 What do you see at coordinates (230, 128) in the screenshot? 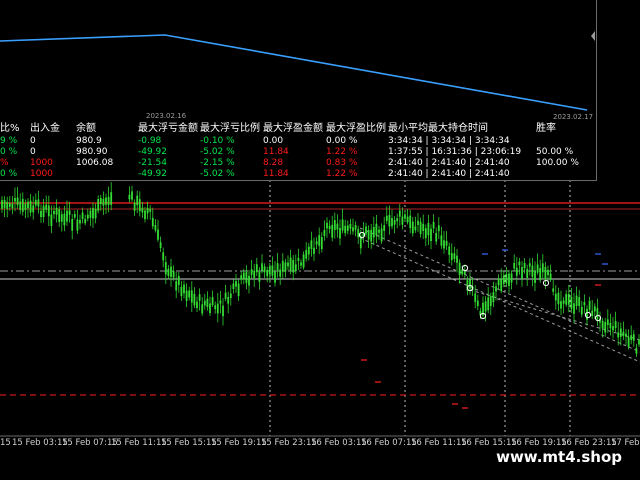
I see `col-header: 最大浮亏比例` at bounding box center [230, 128].